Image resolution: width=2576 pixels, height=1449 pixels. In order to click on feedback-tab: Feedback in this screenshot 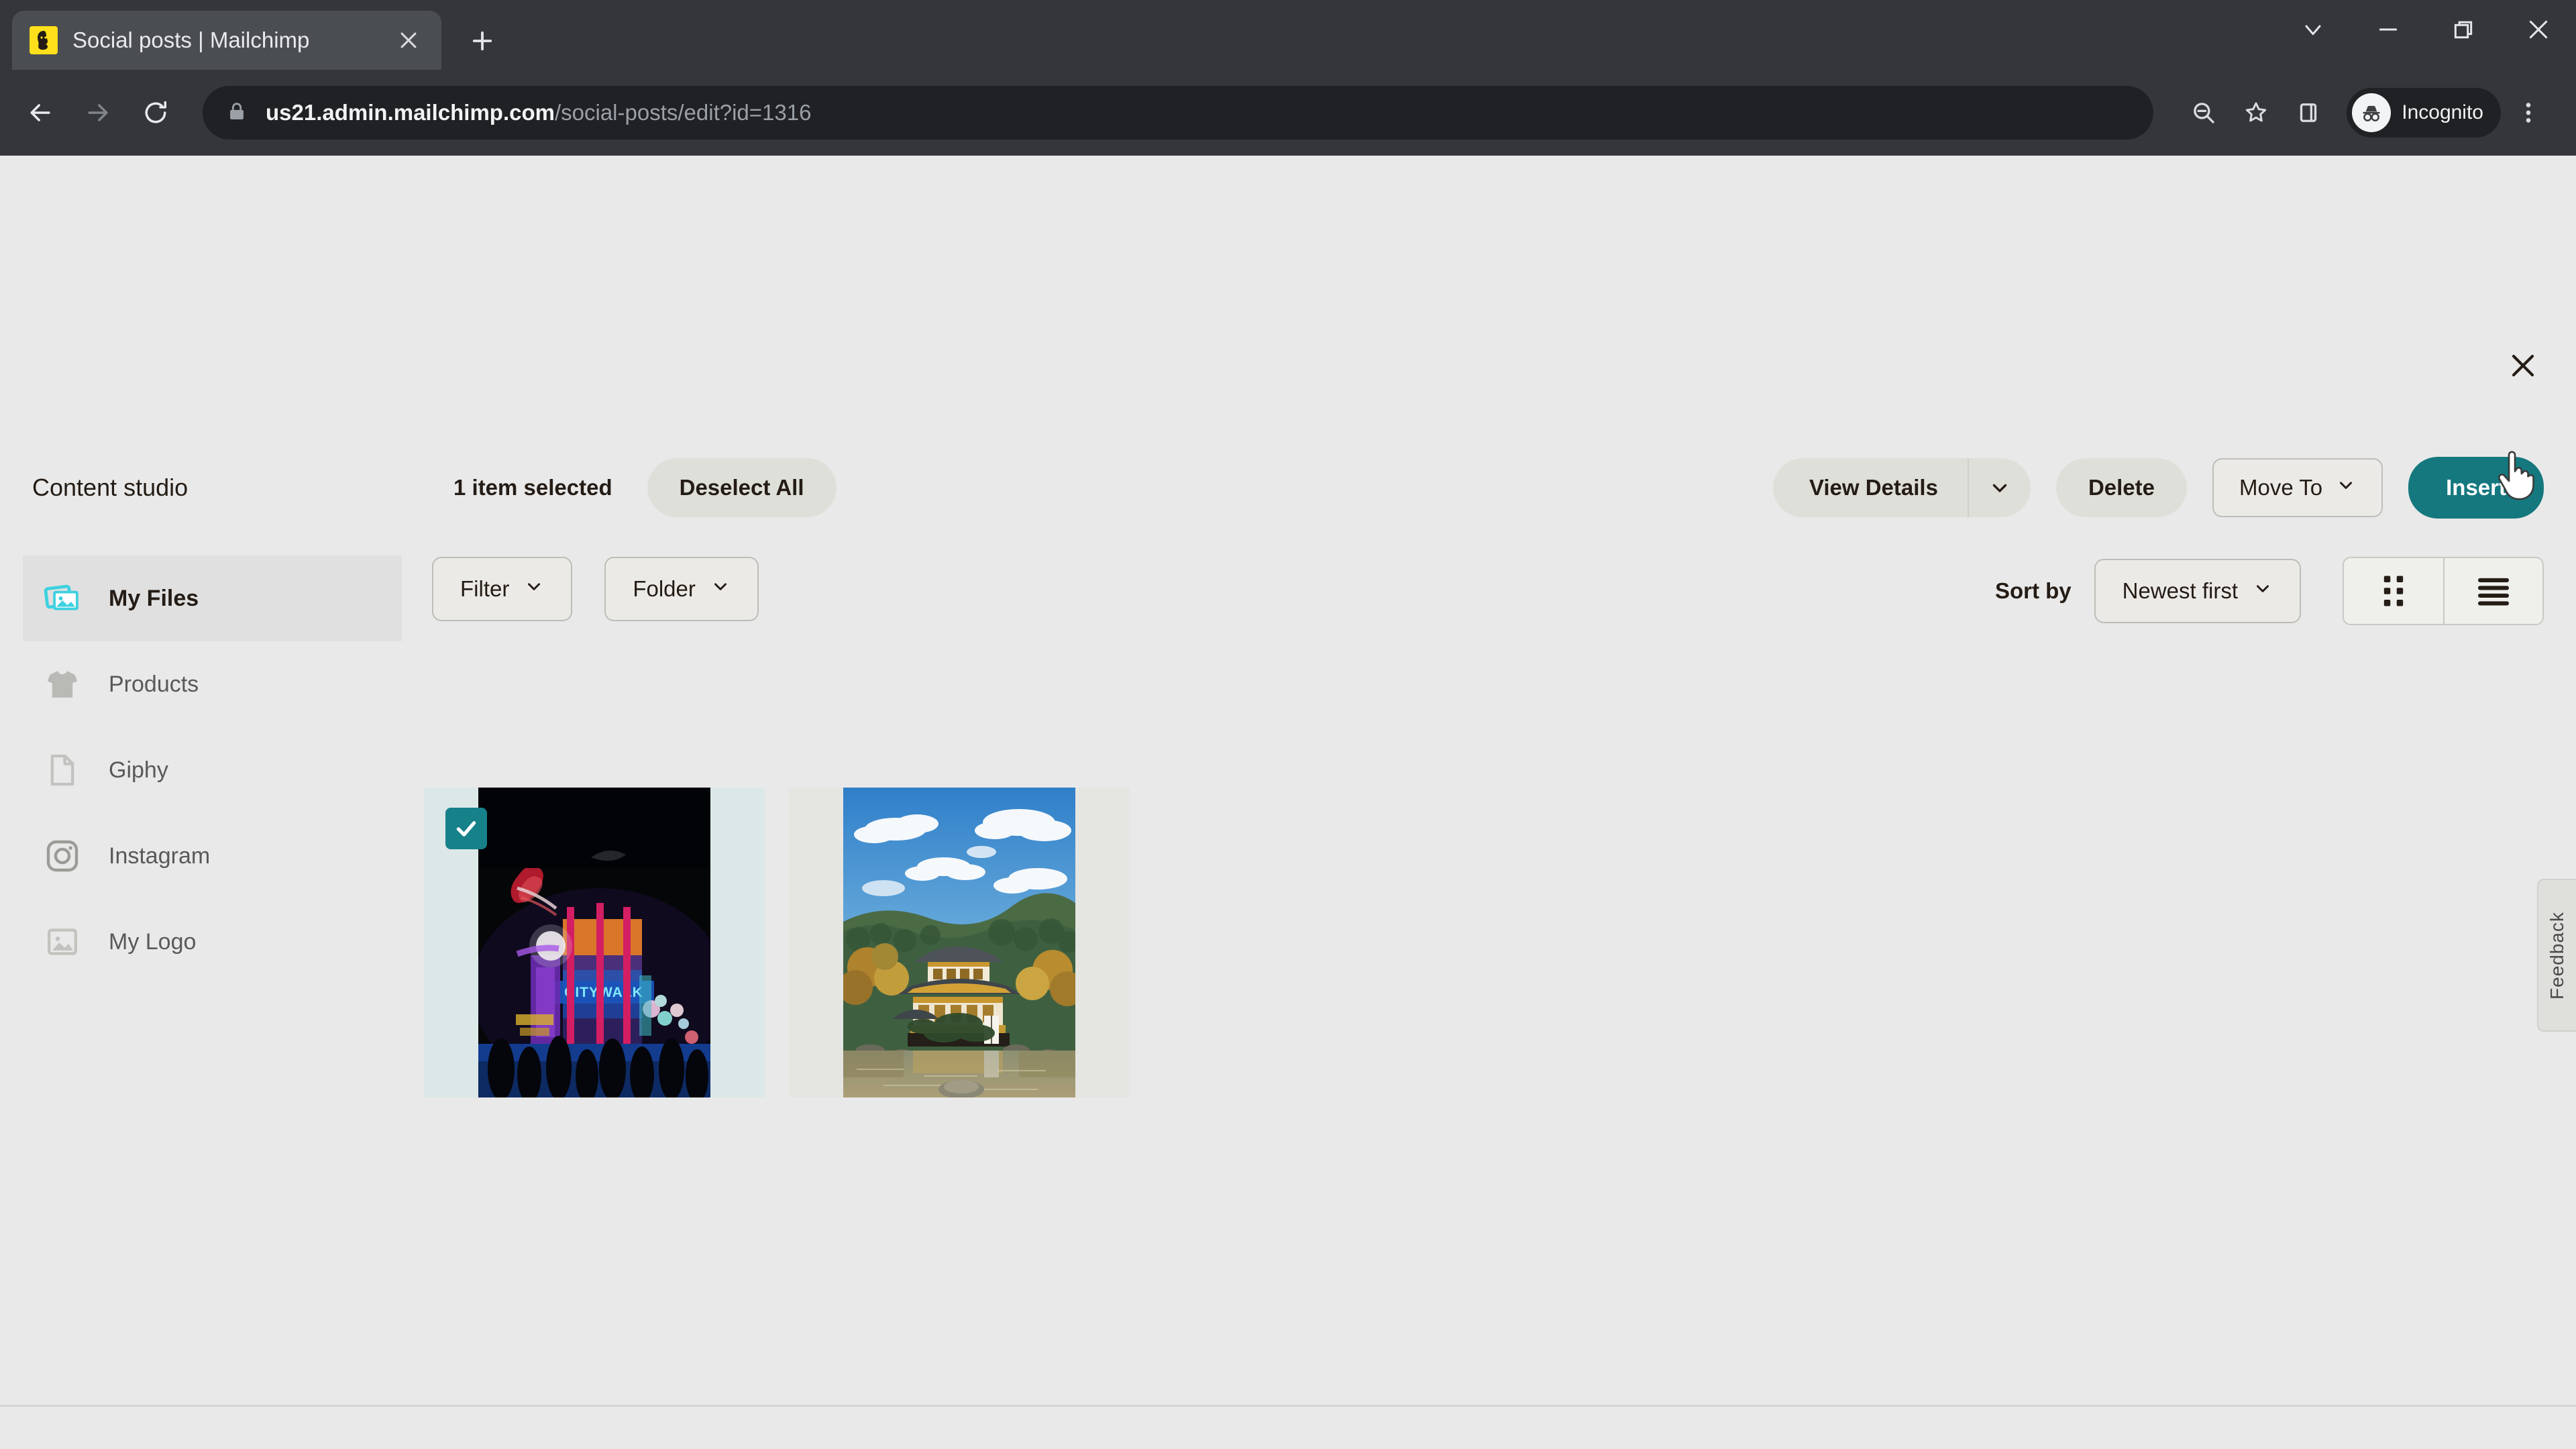, I will do `click(2556, 955)`.